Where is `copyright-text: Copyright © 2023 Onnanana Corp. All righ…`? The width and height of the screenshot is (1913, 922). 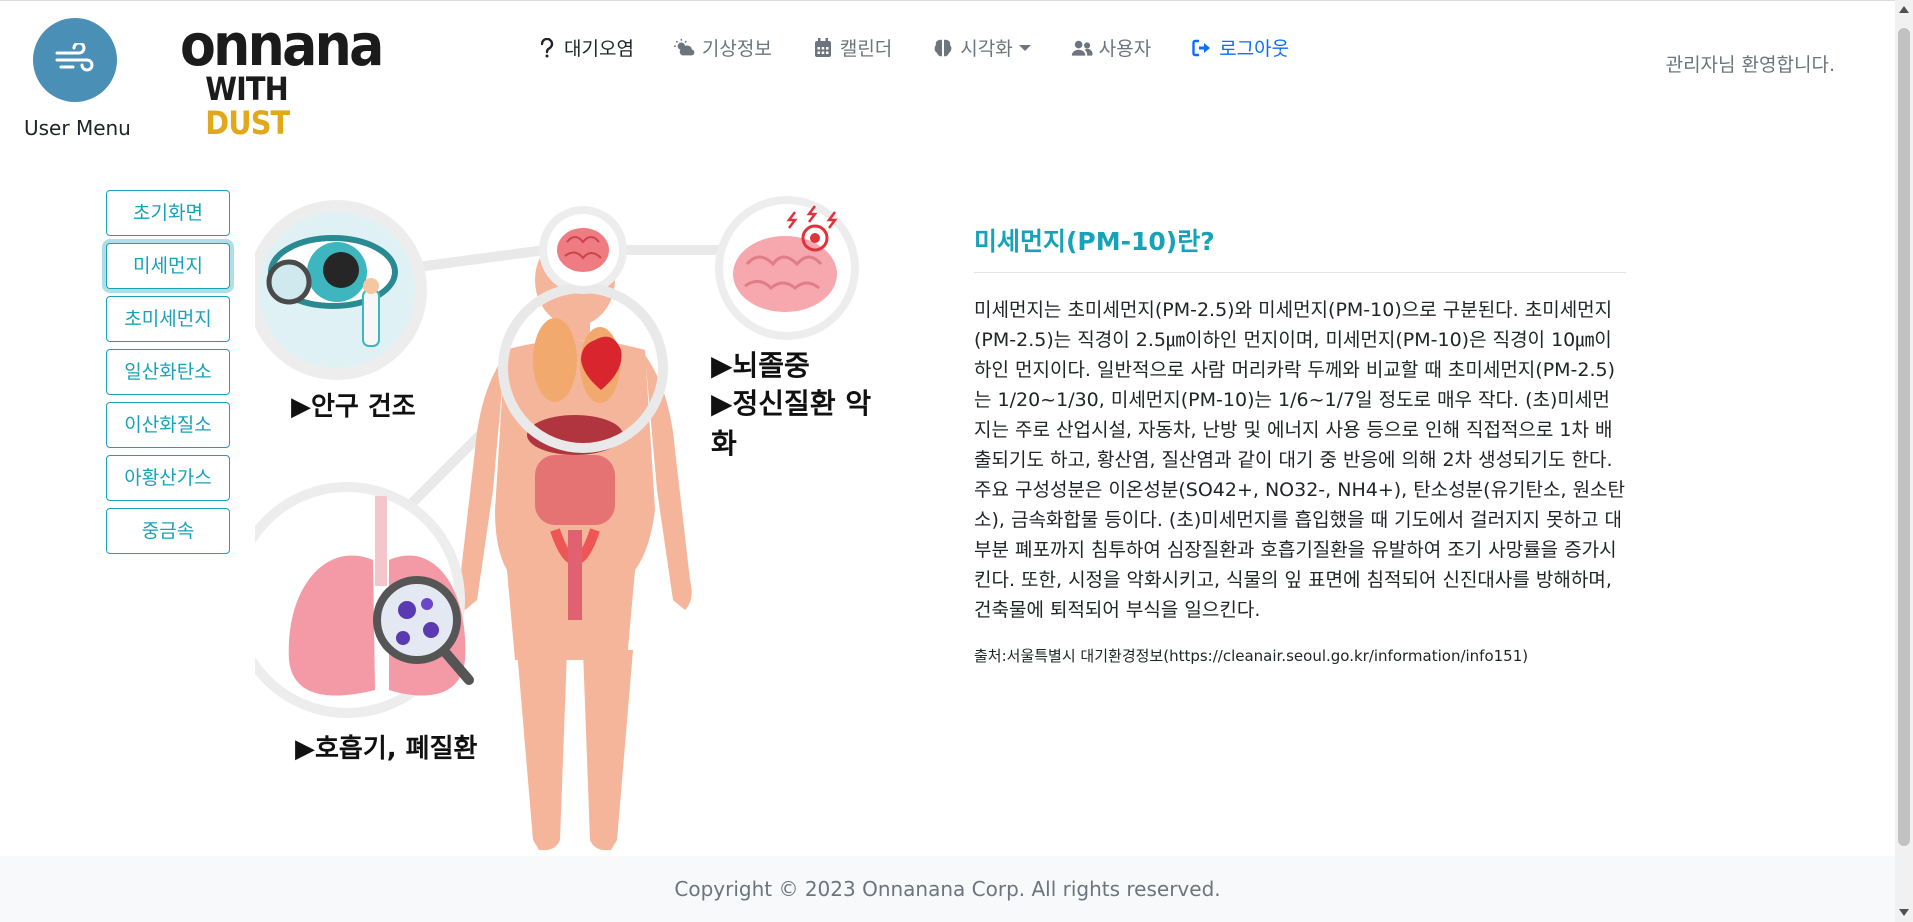
copyright-text: Copyright © 2023 Onnanana Corp. All righ… is located at coordinates (947, 889).